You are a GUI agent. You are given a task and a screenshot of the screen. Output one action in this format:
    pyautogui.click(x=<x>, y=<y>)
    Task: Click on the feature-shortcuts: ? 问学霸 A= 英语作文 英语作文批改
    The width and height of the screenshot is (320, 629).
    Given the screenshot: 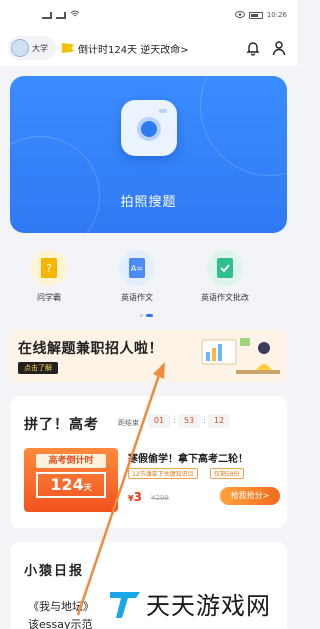 What is the action you would take?
    pyautogui.click(x=148, y=276)
    